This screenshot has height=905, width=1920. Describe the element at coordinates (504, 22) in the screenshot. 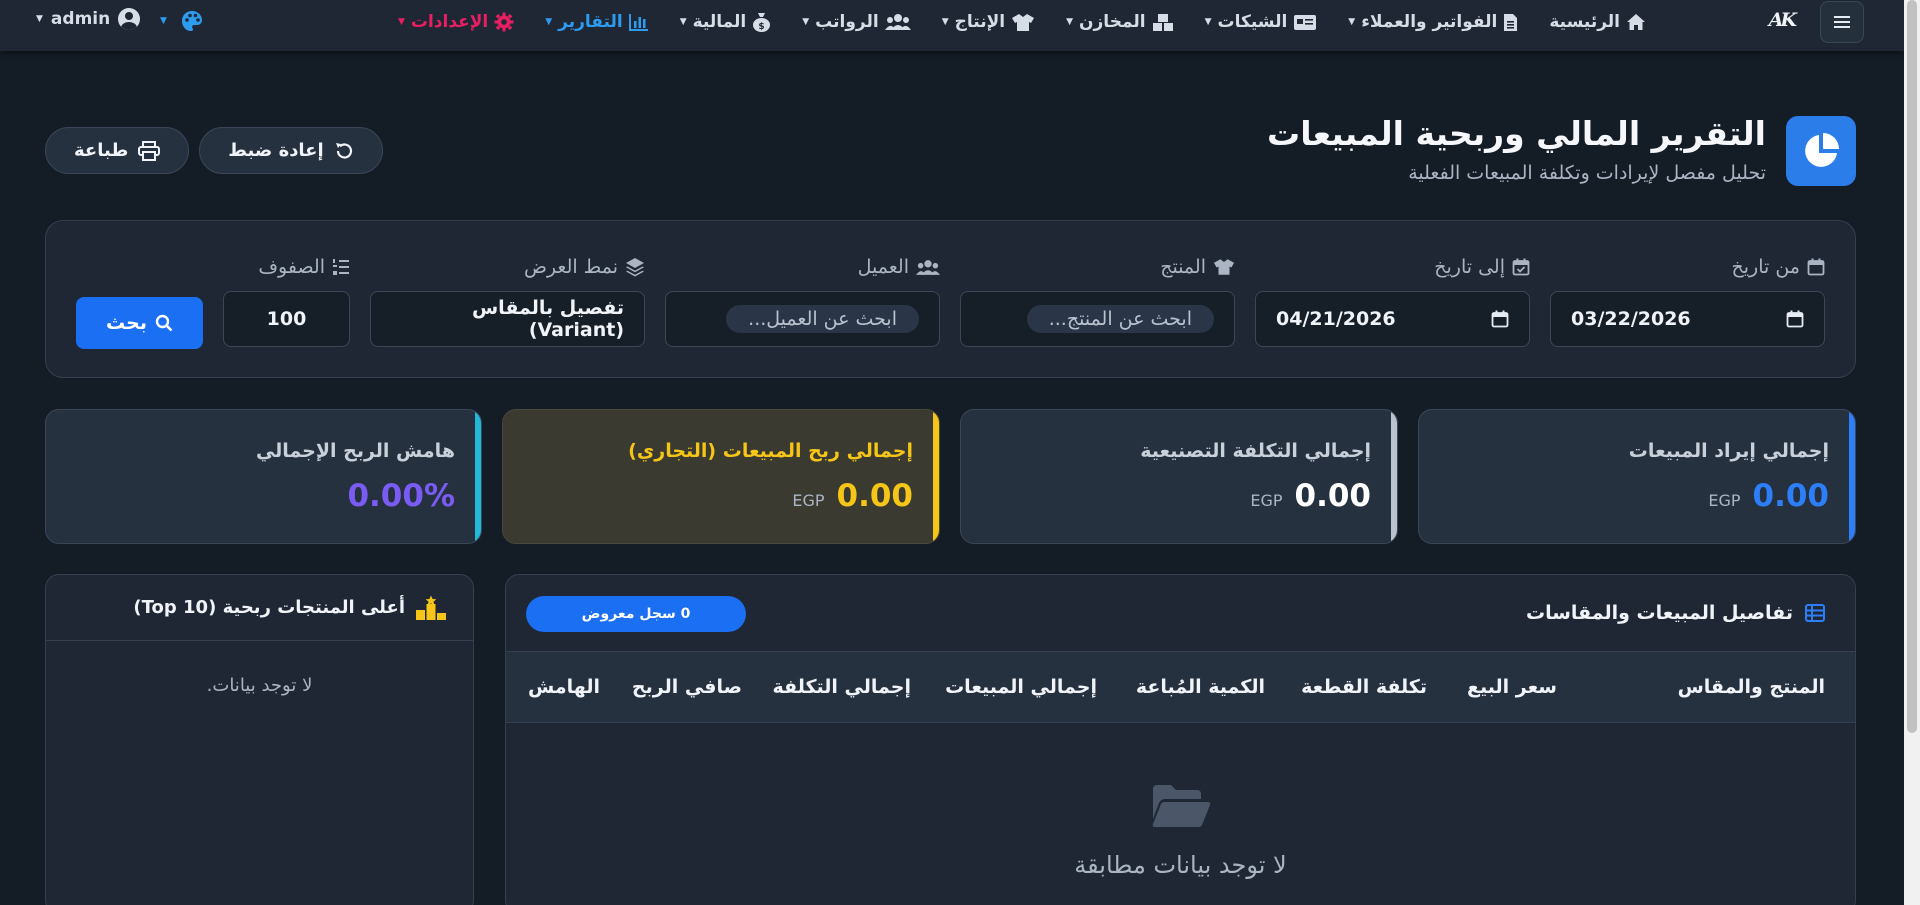

I see `gear-icon` at that location.